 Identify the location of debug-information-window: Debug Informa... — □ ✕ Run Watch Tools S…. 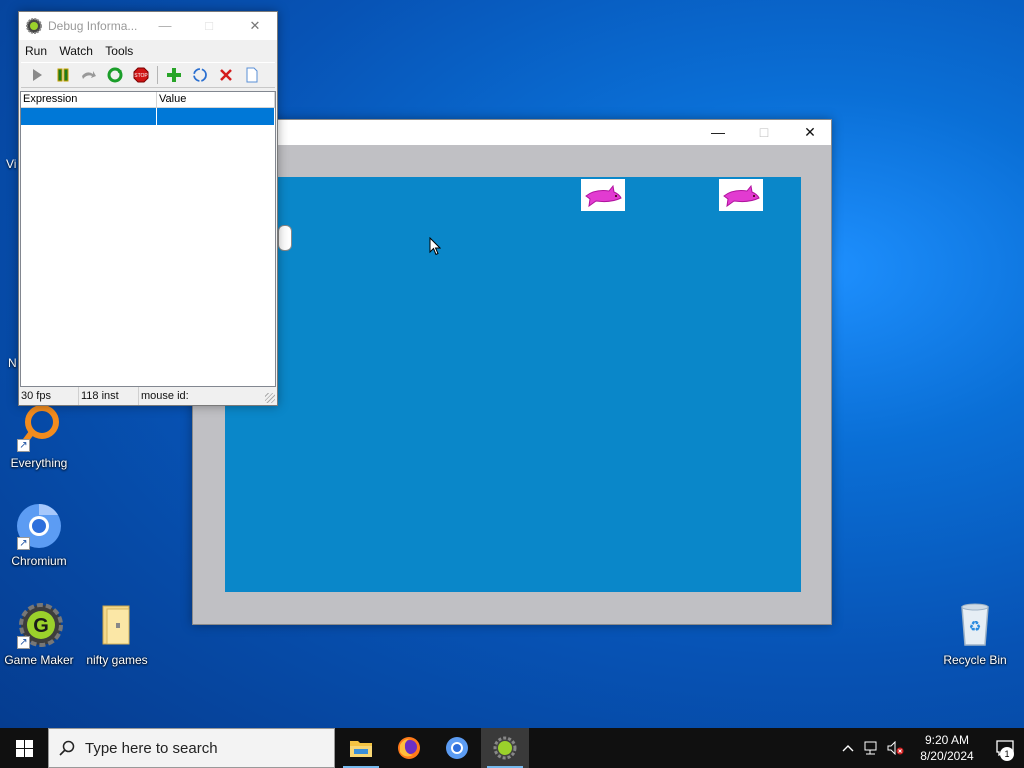
(148, 208).